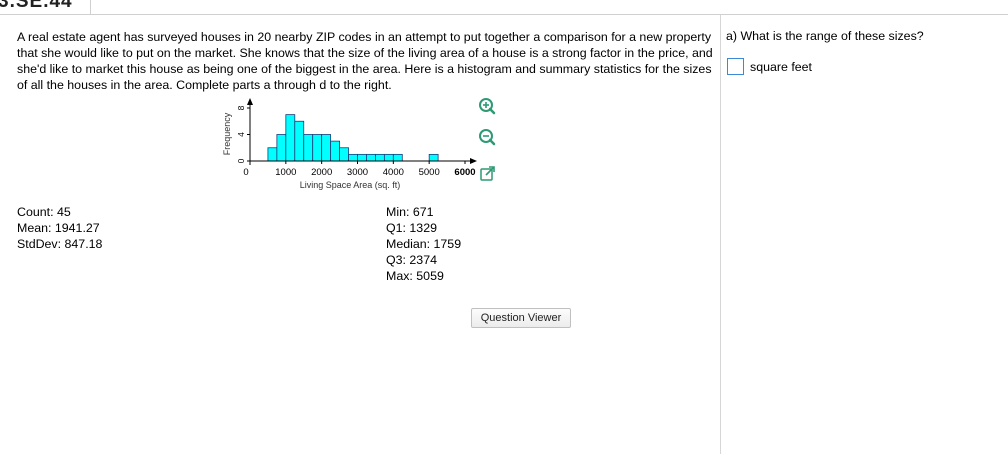  What do you see at coordinates (245, 172) in the screenshot?
I see `x-tick-label: 0` at bounding box center [245, 172].